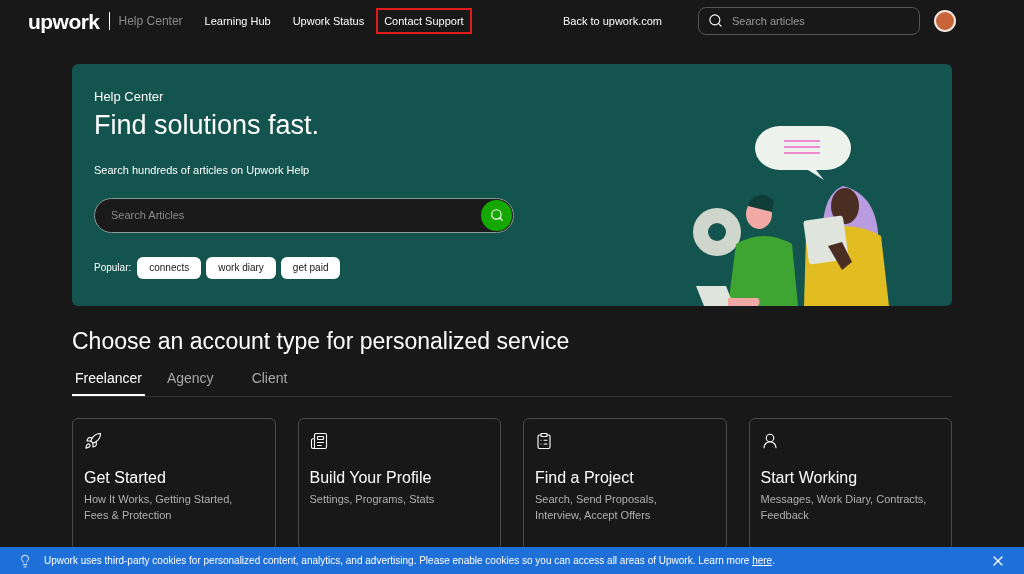  What do you see at coordinates (809, 21) in the screenshot?
I see `search-field: Search articles` at bounding box center [809, 21].